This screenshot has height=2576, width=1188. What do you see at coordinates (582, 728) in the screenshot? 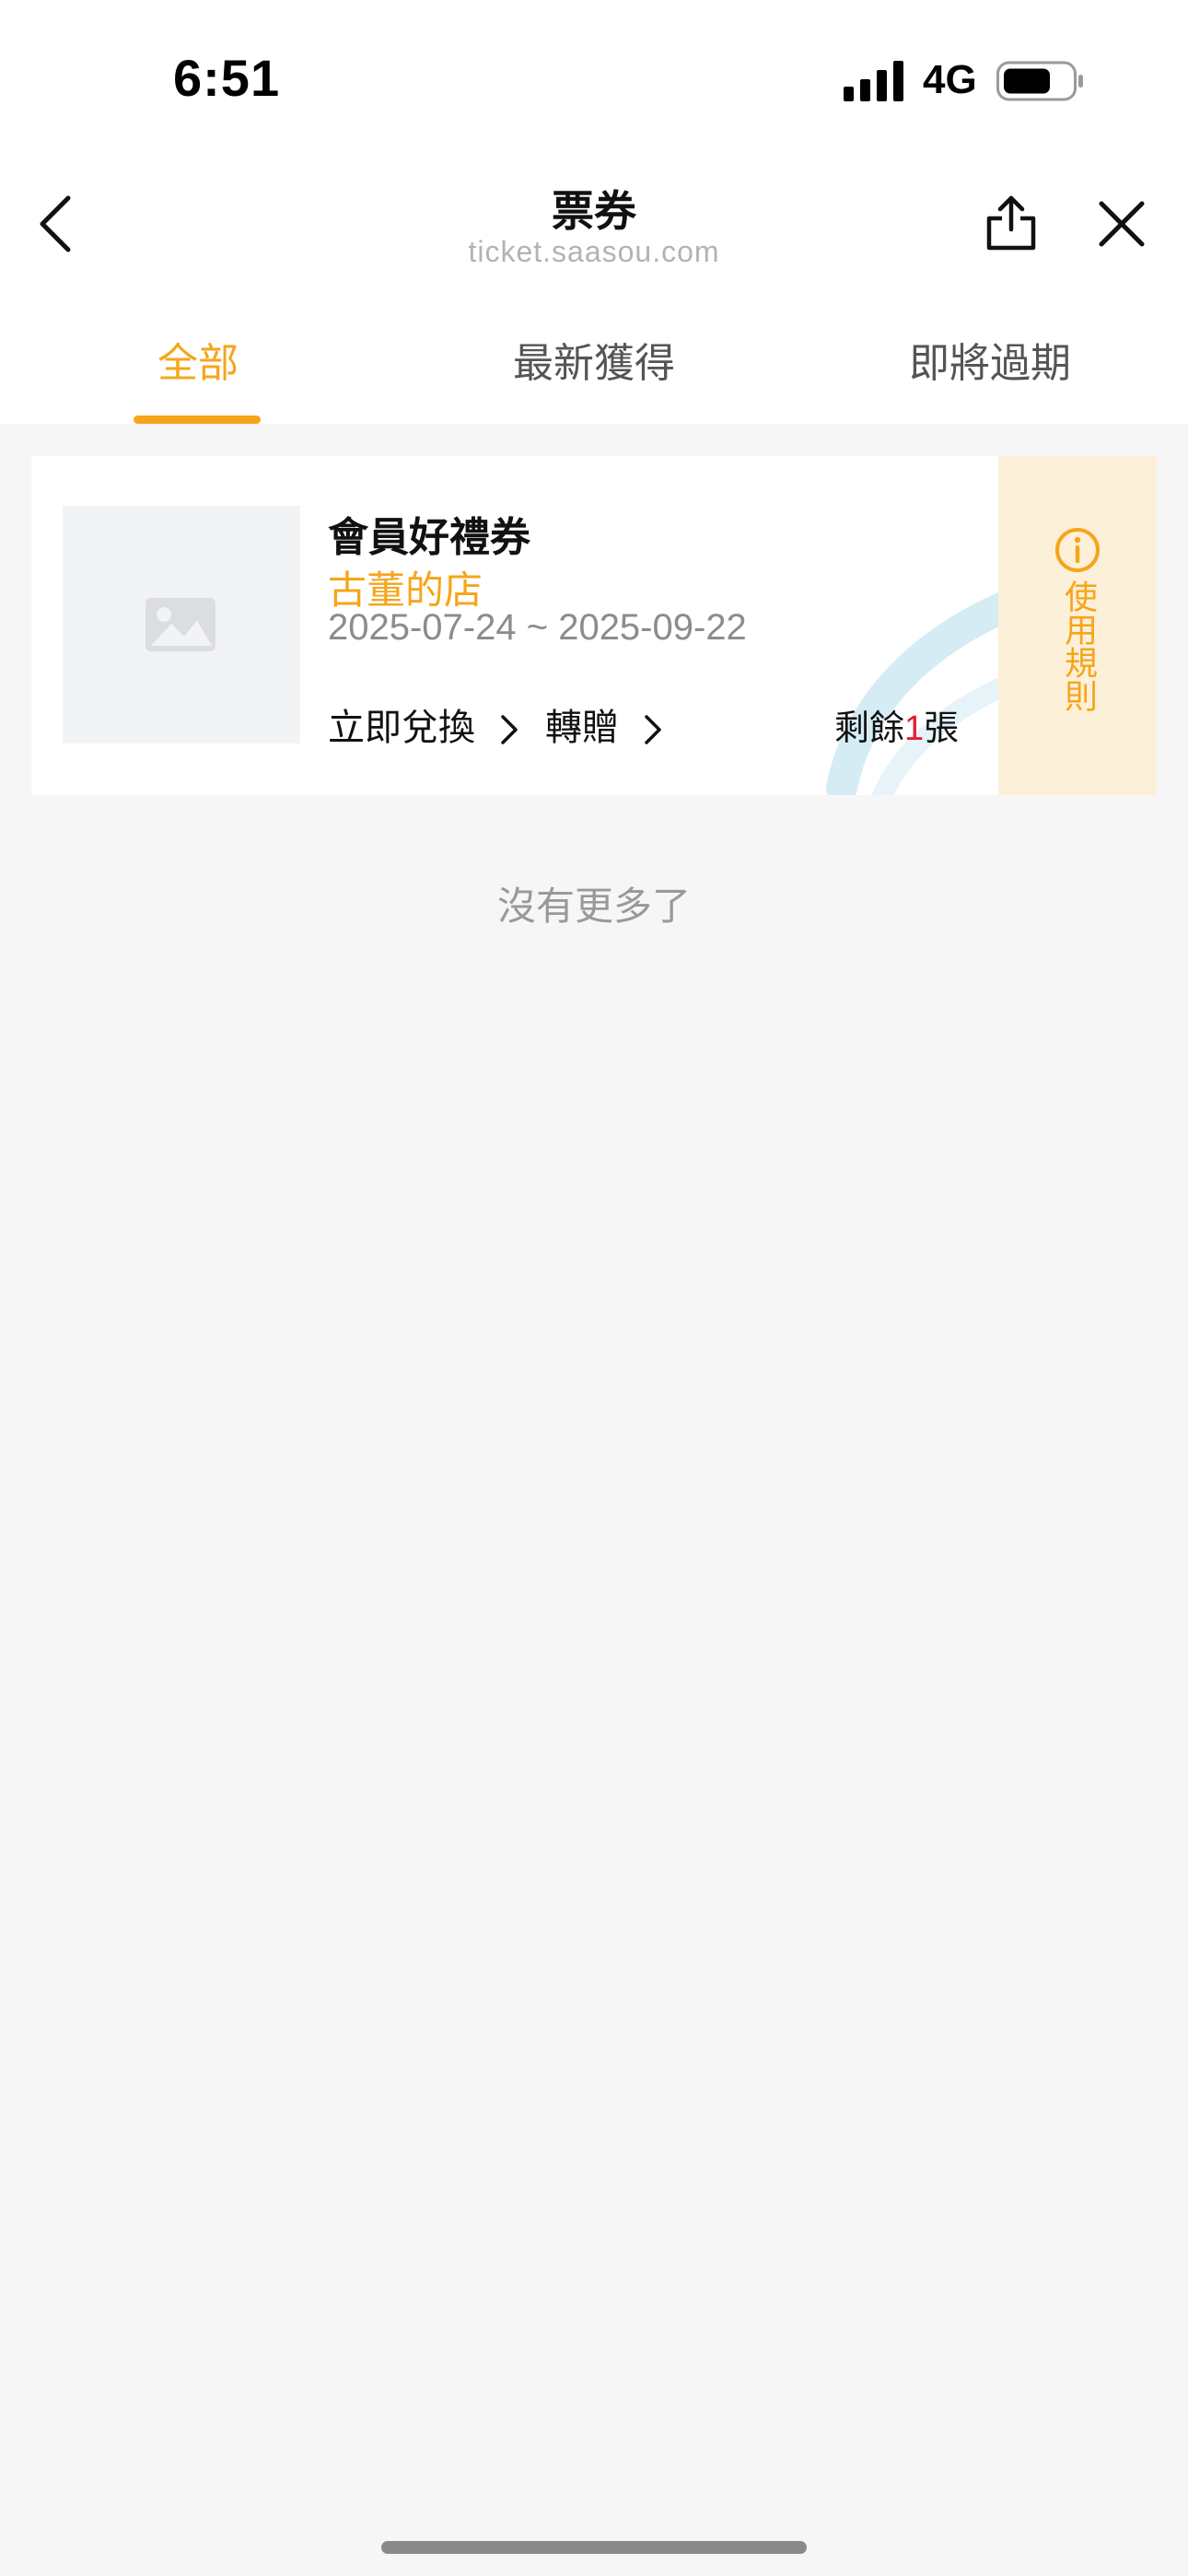
I see `gift-label: 轉贈` at bounding box center [582, 728].